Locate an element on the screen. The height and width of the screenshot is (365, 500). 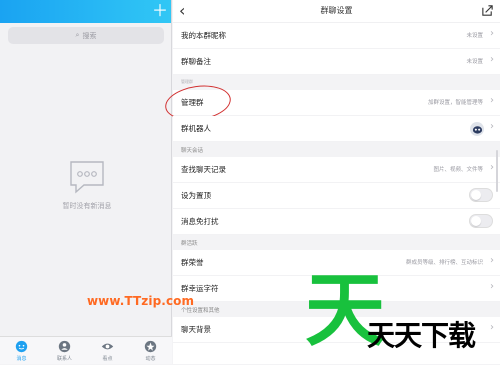
search-icon: ⌕ is located at coordinates (77, 35).